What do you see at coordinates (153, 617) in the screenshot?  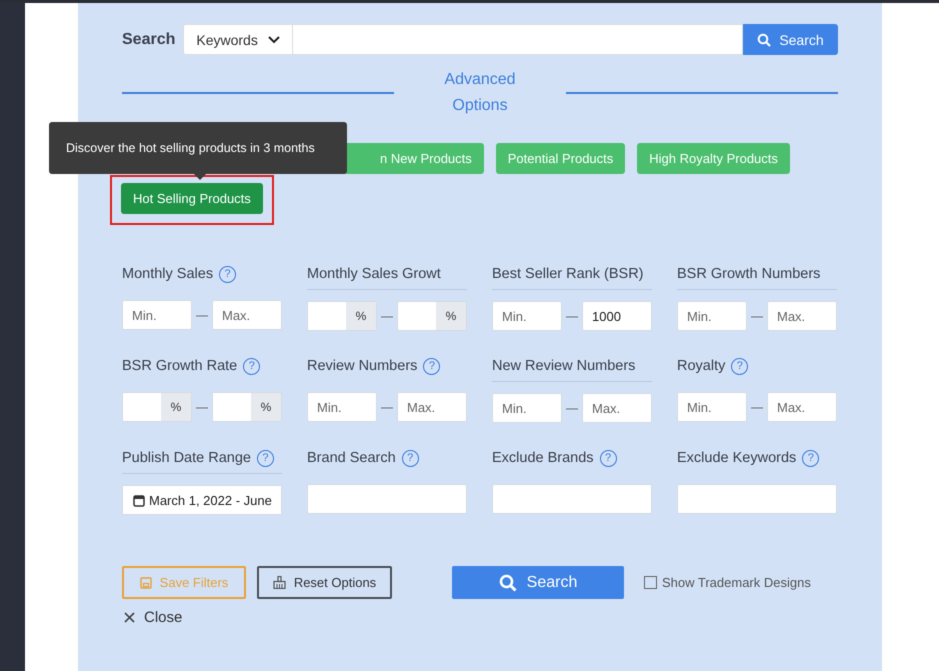 I see `close-button: Close` at bounding box center [153, 617].